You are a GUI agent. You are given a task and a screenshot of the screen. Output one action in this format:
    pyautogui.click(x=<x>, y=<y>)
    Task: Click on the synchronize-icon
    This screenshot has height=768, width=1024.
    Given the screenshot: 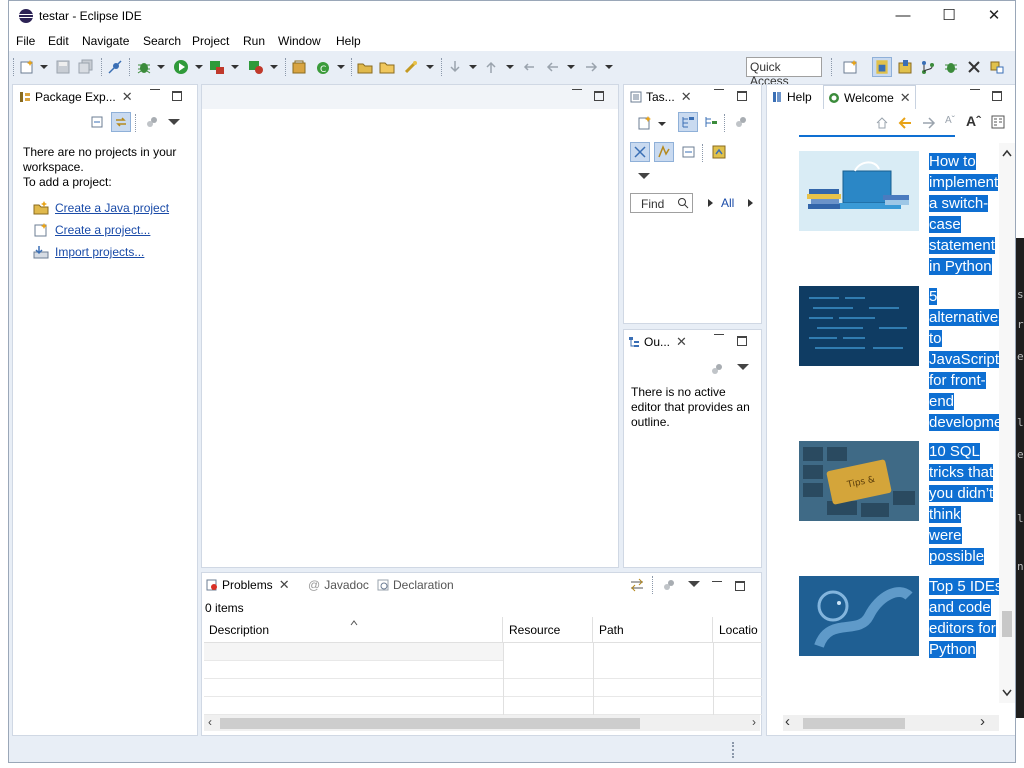 What is the action you would take?
    pyautogui.click(x=719, y=152)
    